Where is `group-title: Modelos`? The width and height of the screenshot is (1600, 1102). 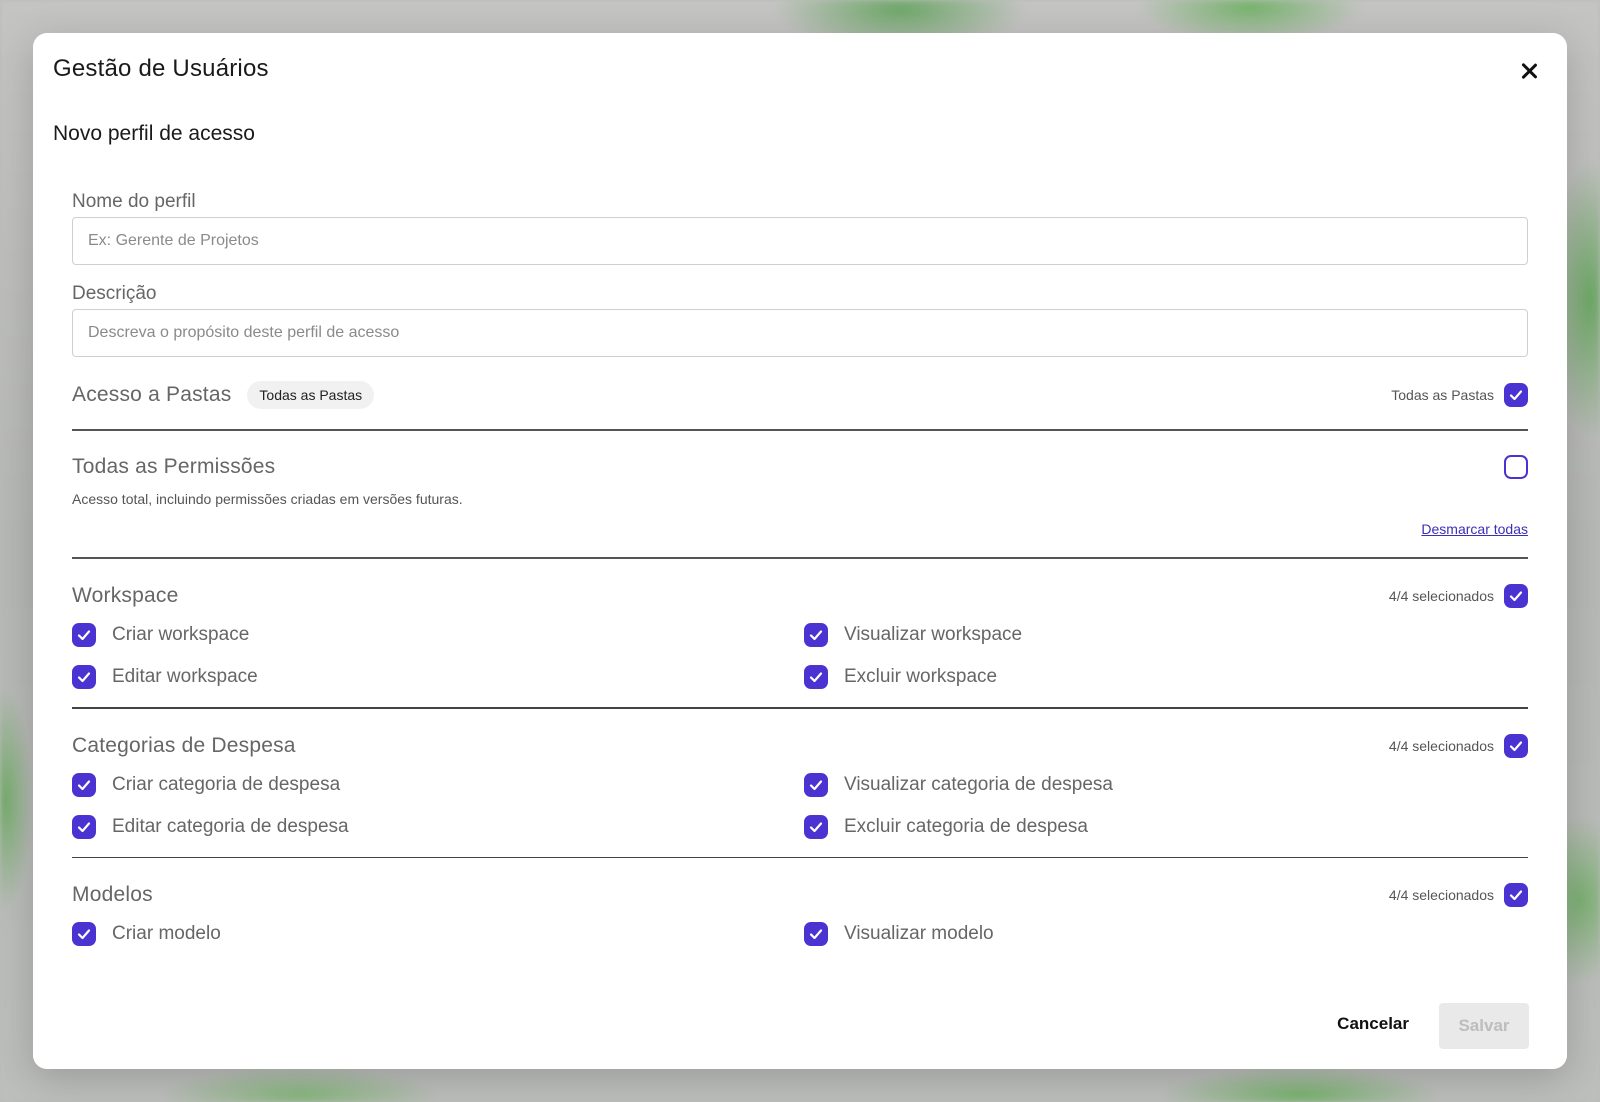
group-title: Modelos is located at coordinates (112, 894).